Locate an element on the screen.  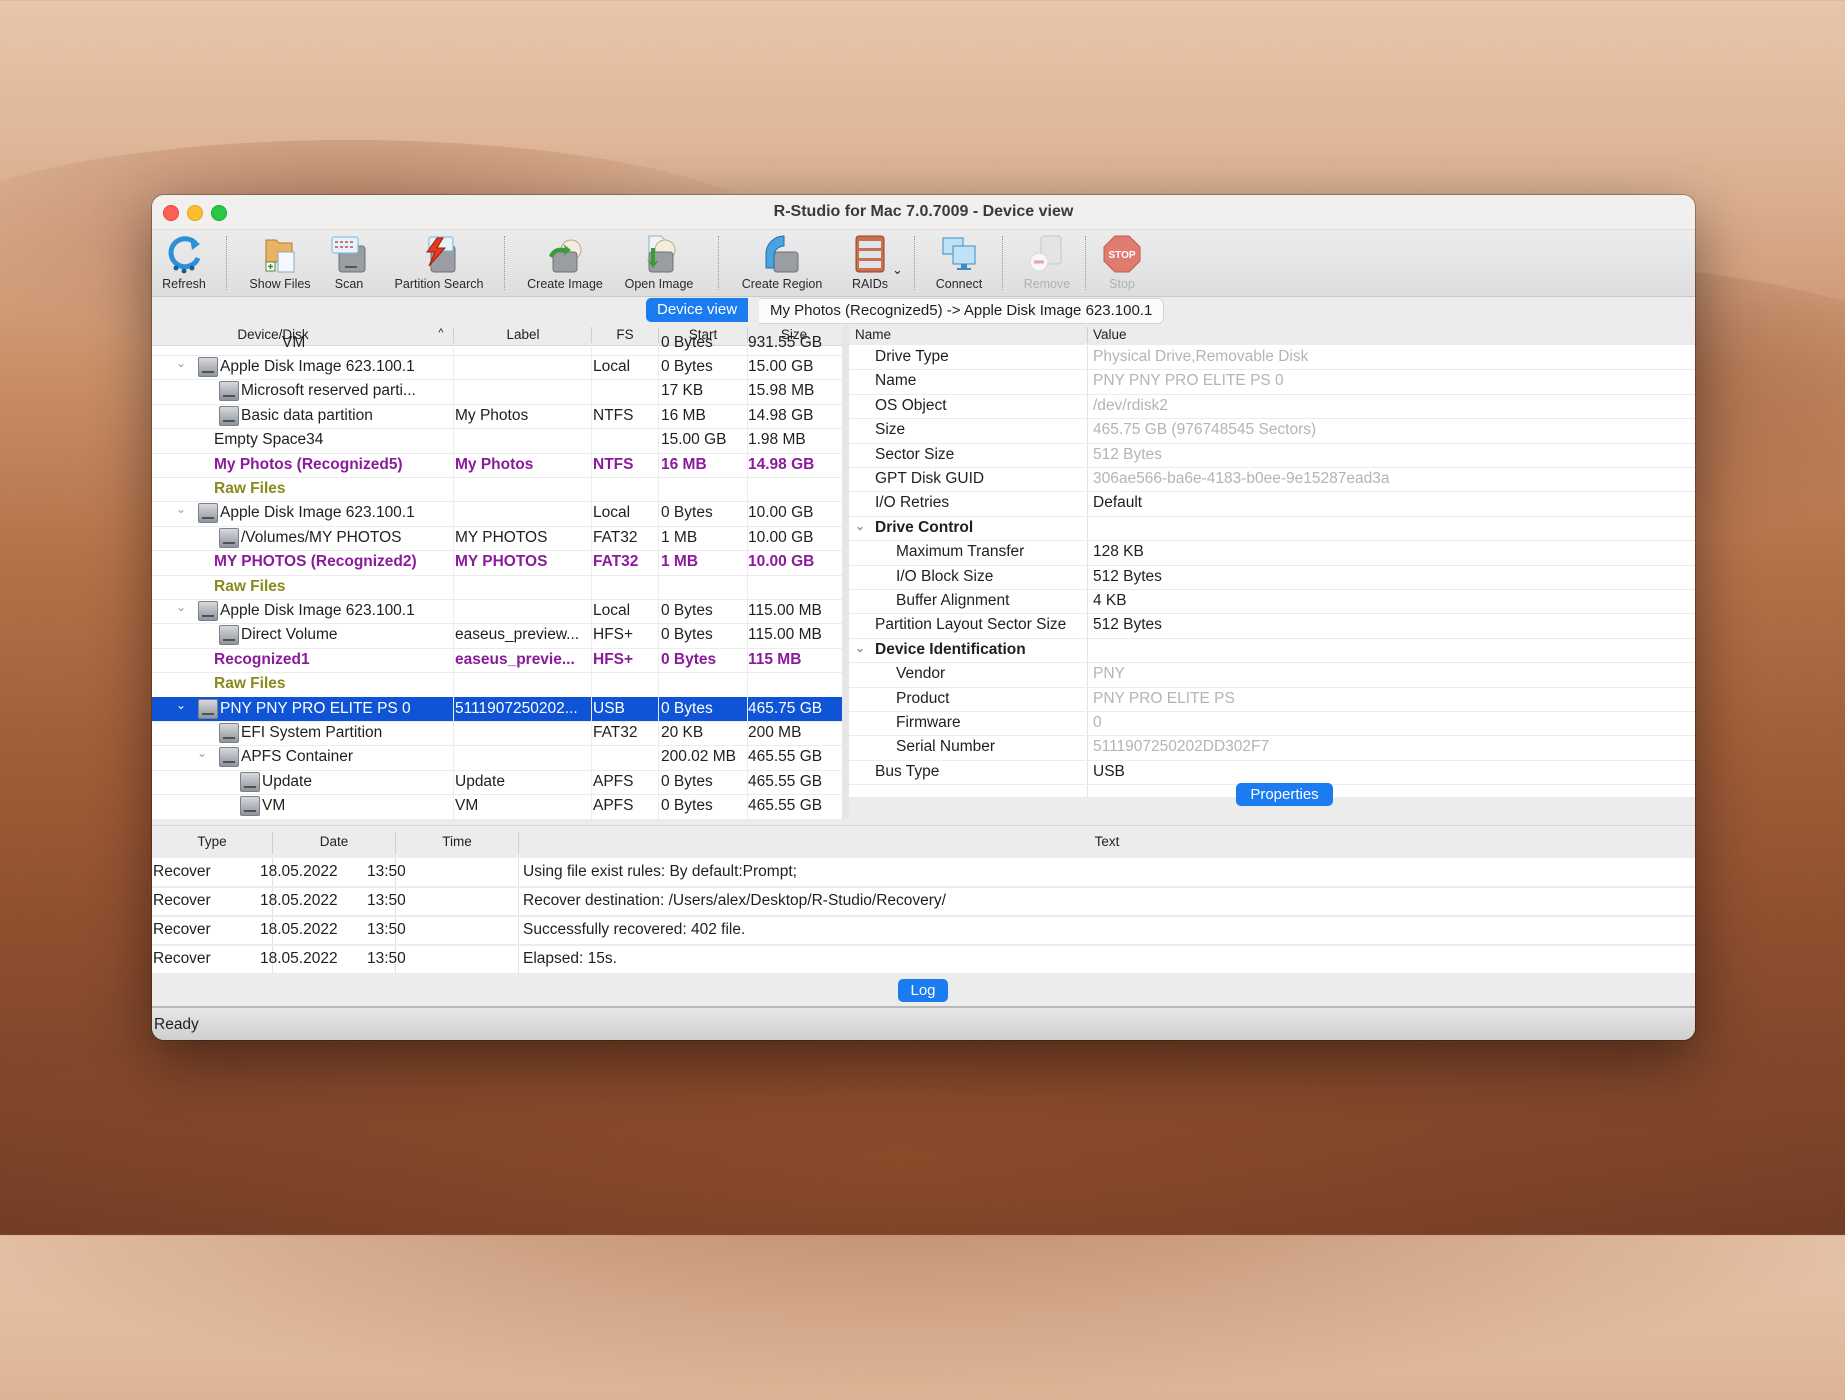
property-row: Vendor PNY is located at coordinates (1272, 675).